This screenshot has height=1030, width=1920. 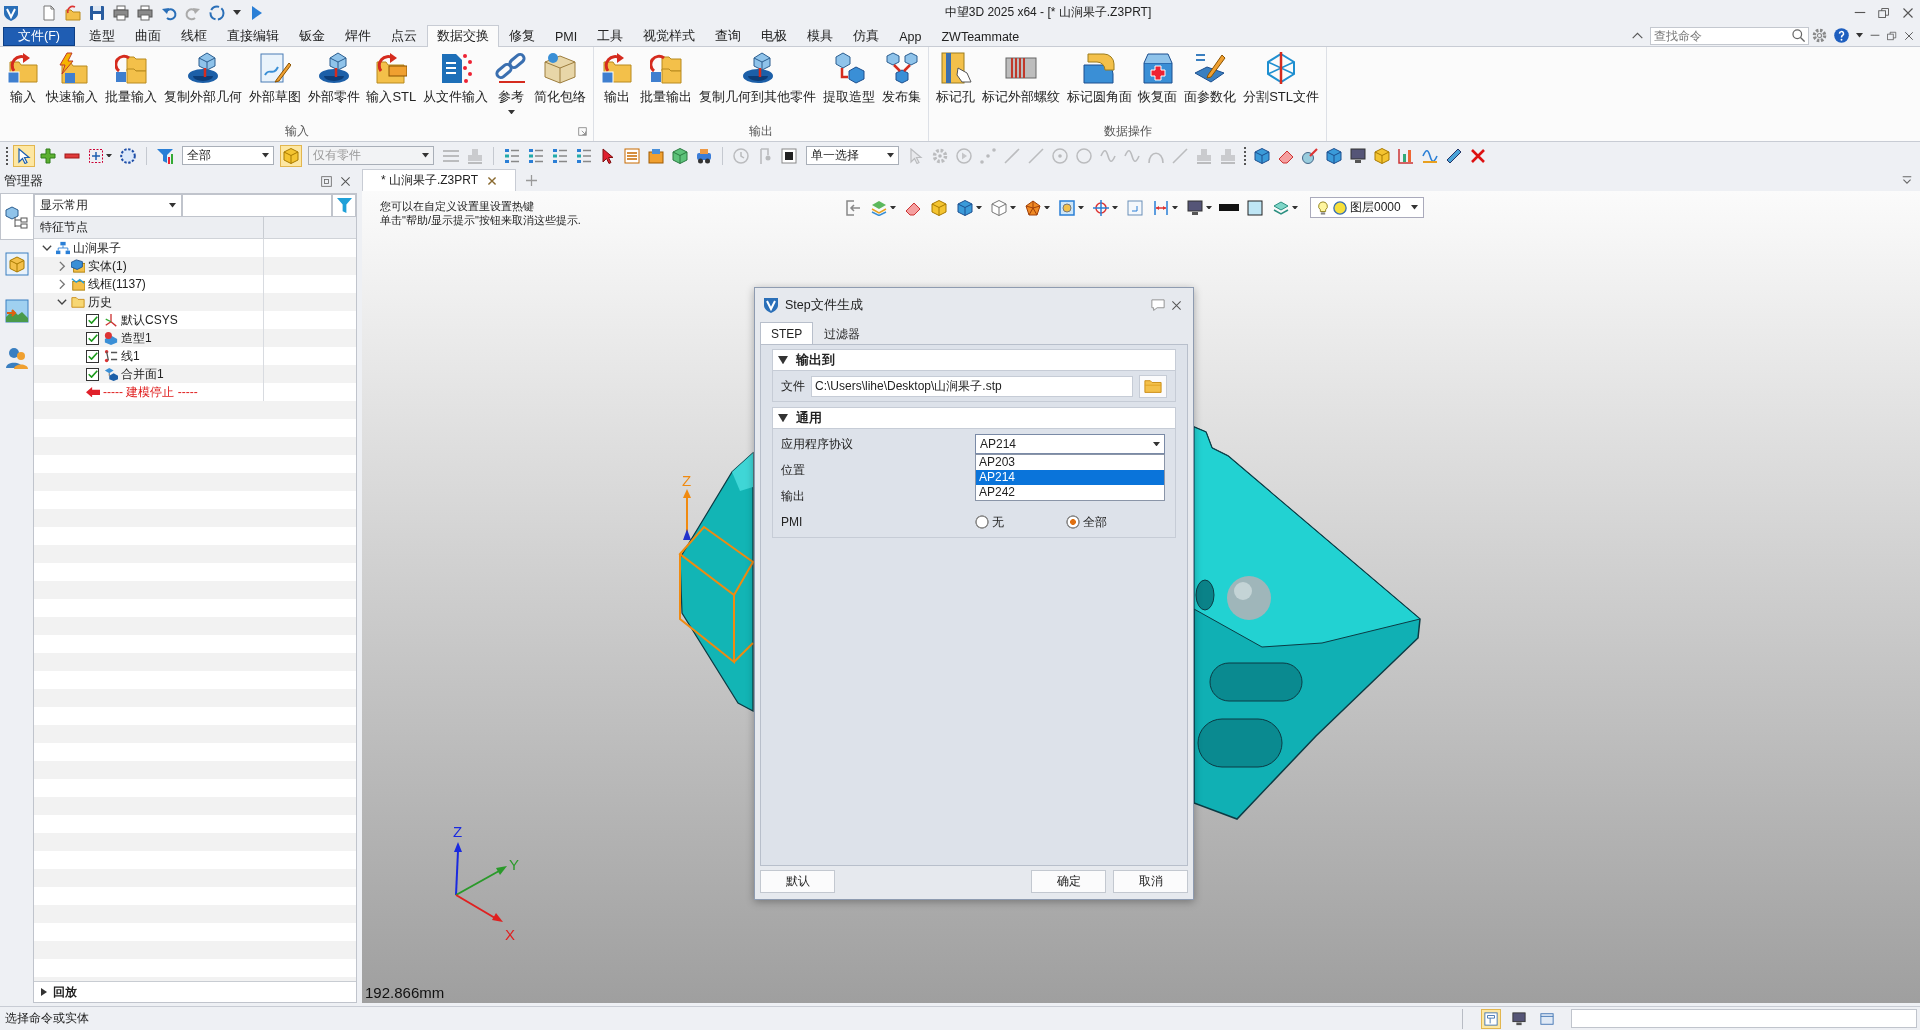 What do you see at coordinates (1281, 79) in the screenshot?
I see `ribbon-button: 分割STL文件` at bounding box center [1281, 79].